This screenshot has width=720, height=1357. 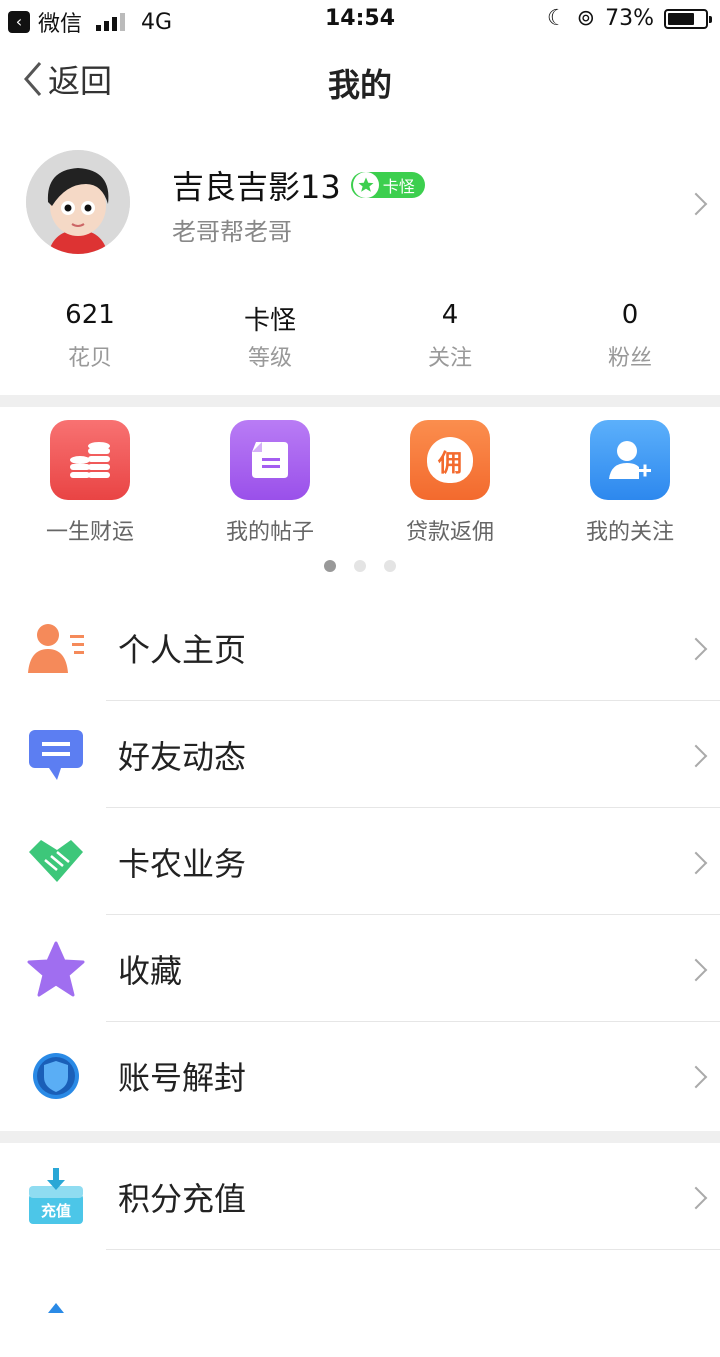 I want to click on level-badge: 卡怪, so click(x=387, y=185).